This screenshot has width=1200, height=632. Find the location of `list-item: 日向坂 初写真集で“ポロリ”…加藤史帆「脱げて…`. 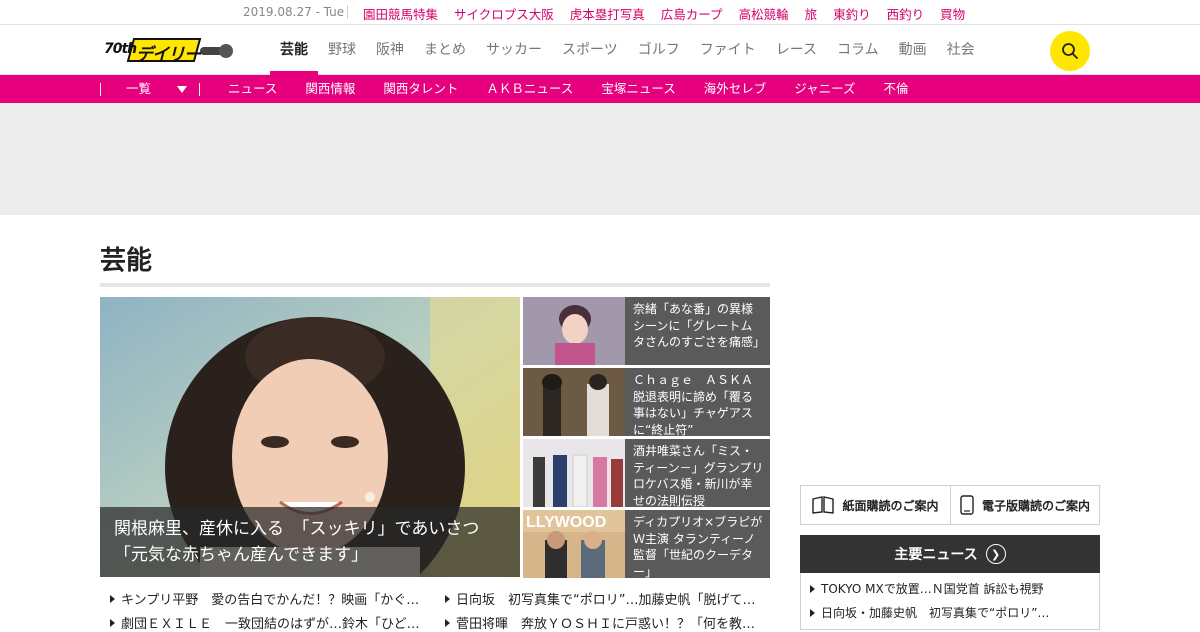

list-item: 日向坂 初写真集で“ポロリ”…加藤史帆「脱げて… is located at coordinates (600, 598).